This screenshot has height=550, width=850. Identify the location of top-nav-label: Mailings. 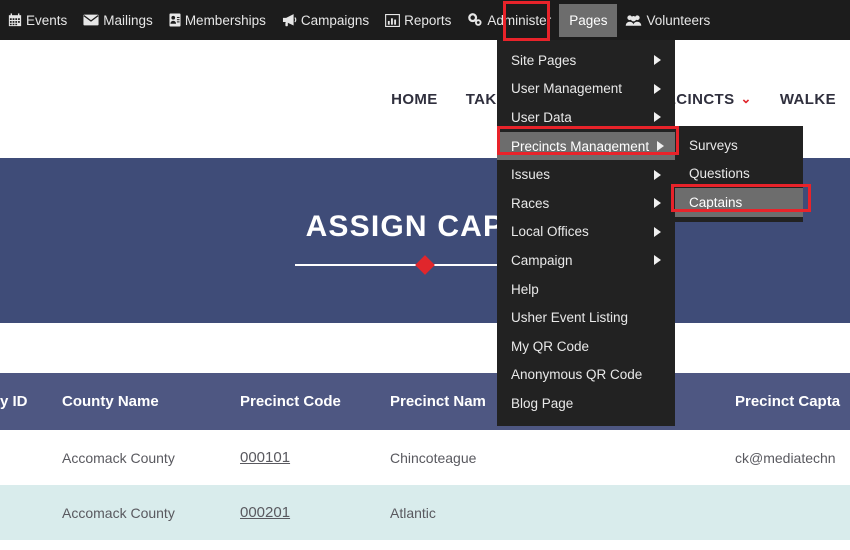
(128, 20).